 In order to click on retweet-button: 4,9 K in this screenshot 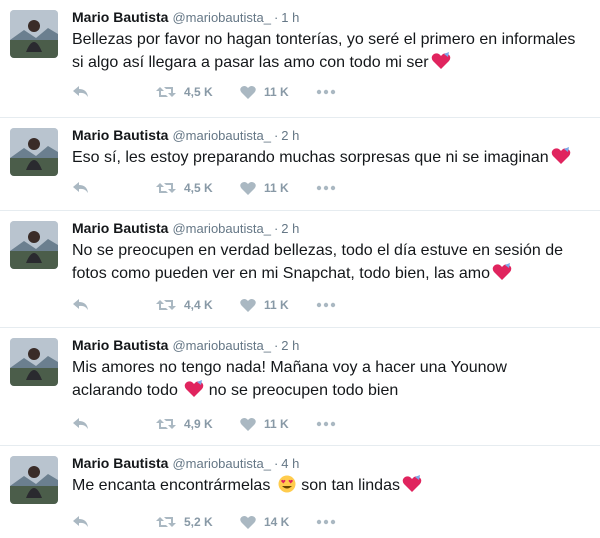, I will do `click(198, 424)`.